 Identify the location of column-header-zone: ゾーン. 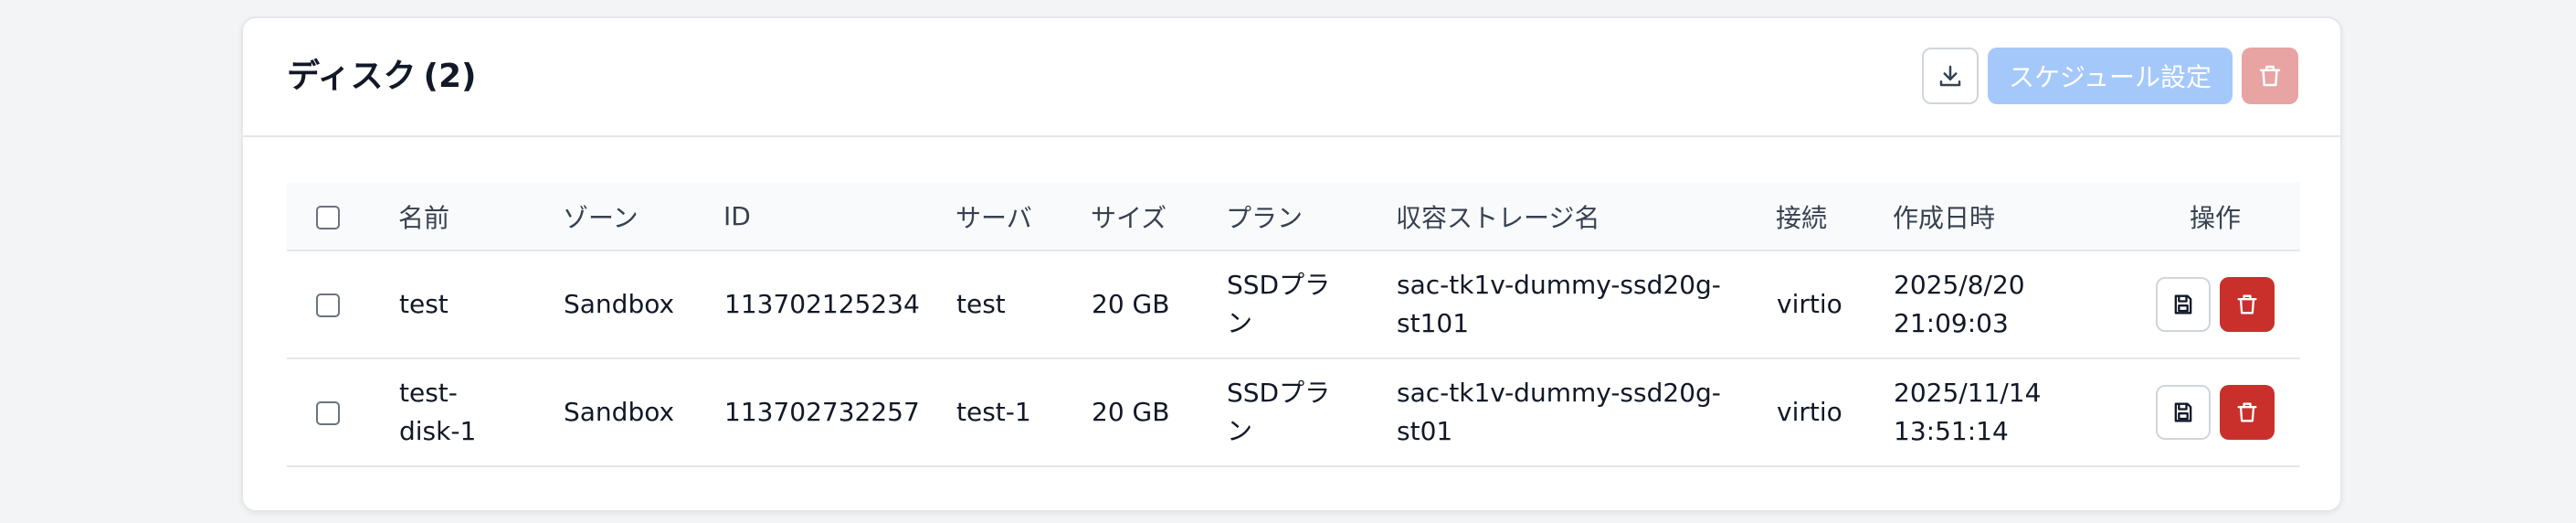
(643, 217).